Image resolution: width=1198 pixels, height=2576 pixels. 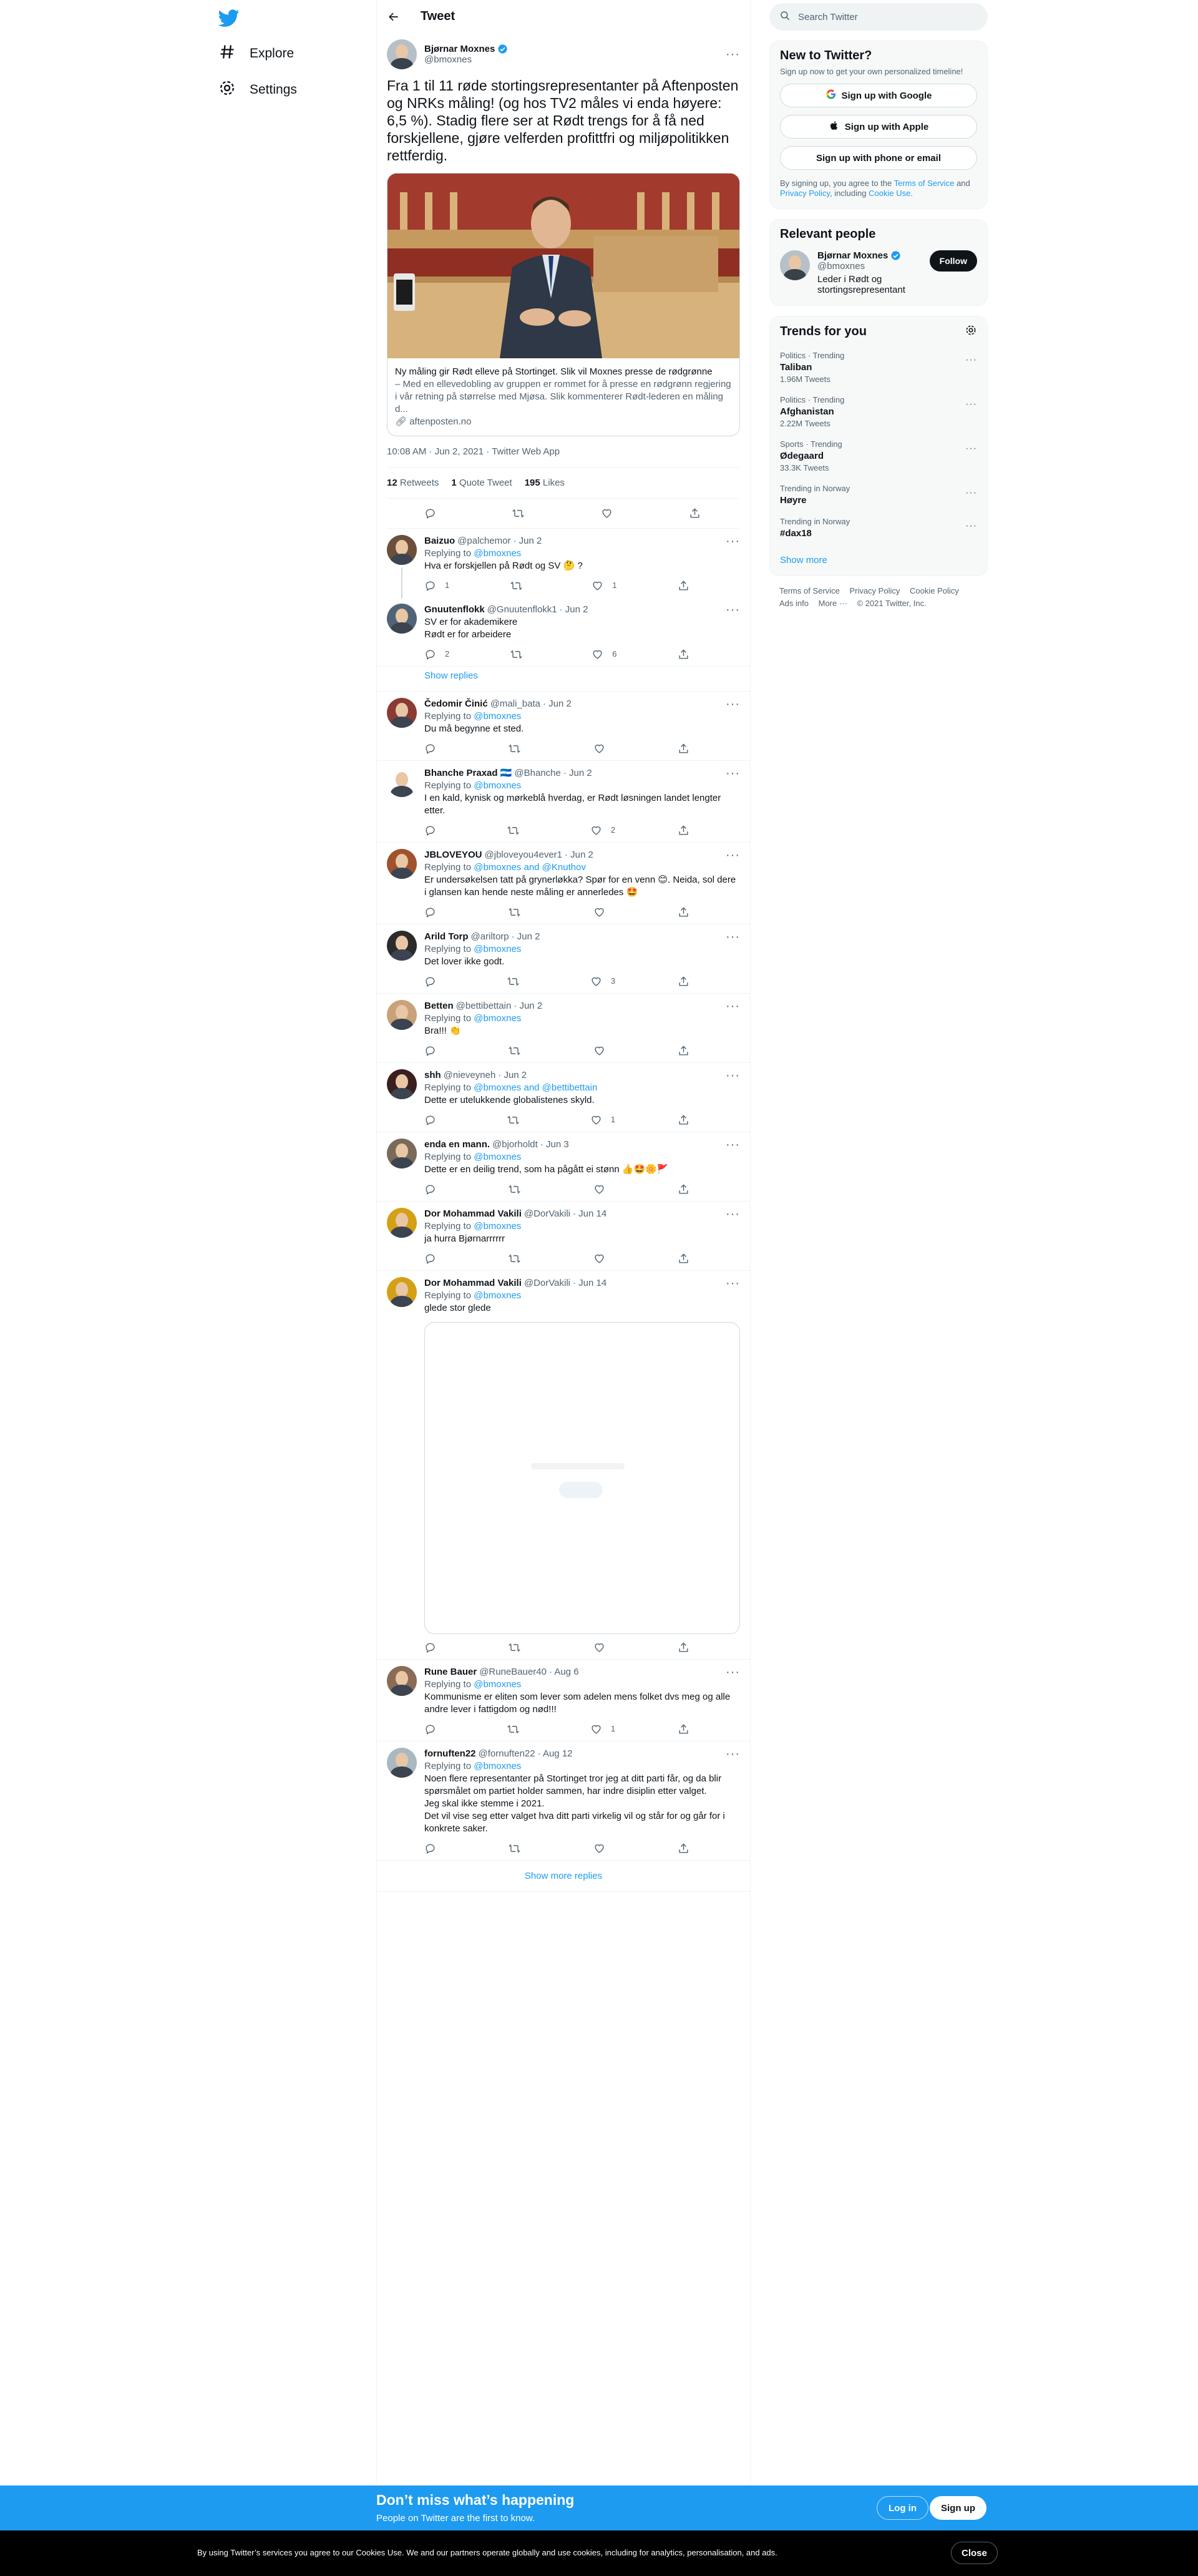 I want to click on like-icon: 6, so click(x=604, y=654).